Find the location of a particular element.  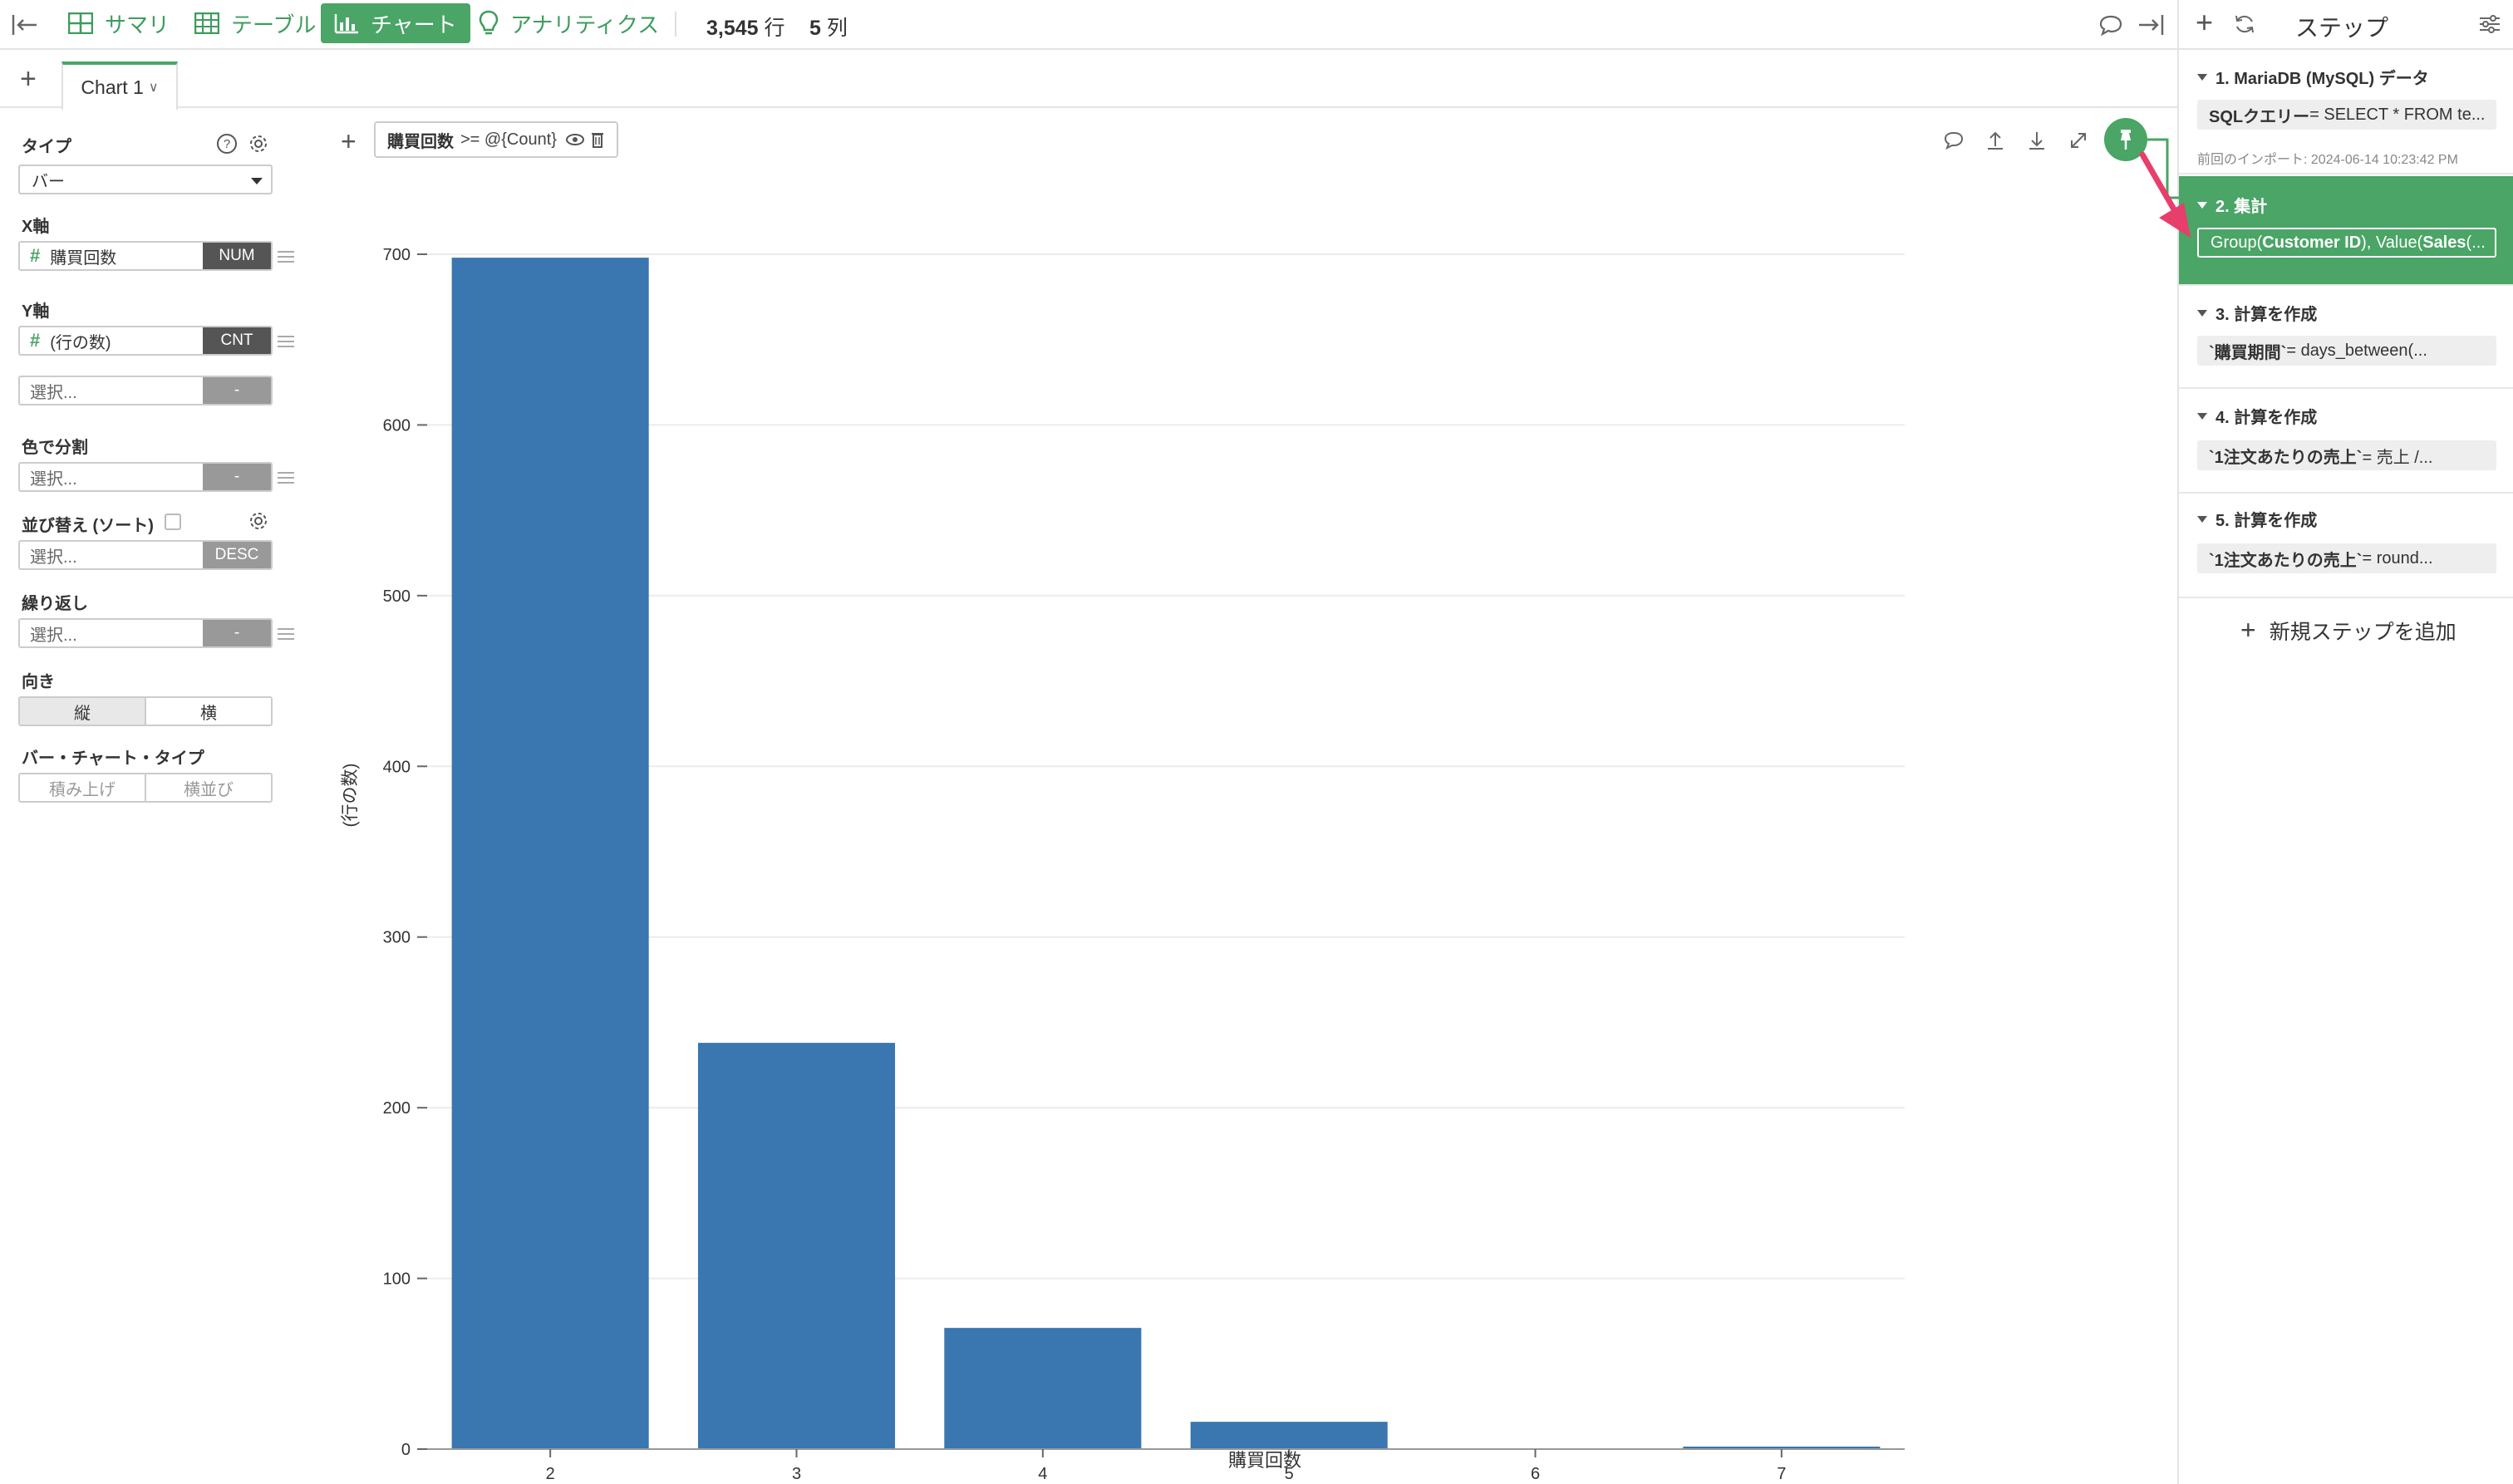

x-axis-title: 購買回数 is located at coordinates (1264, 1460).